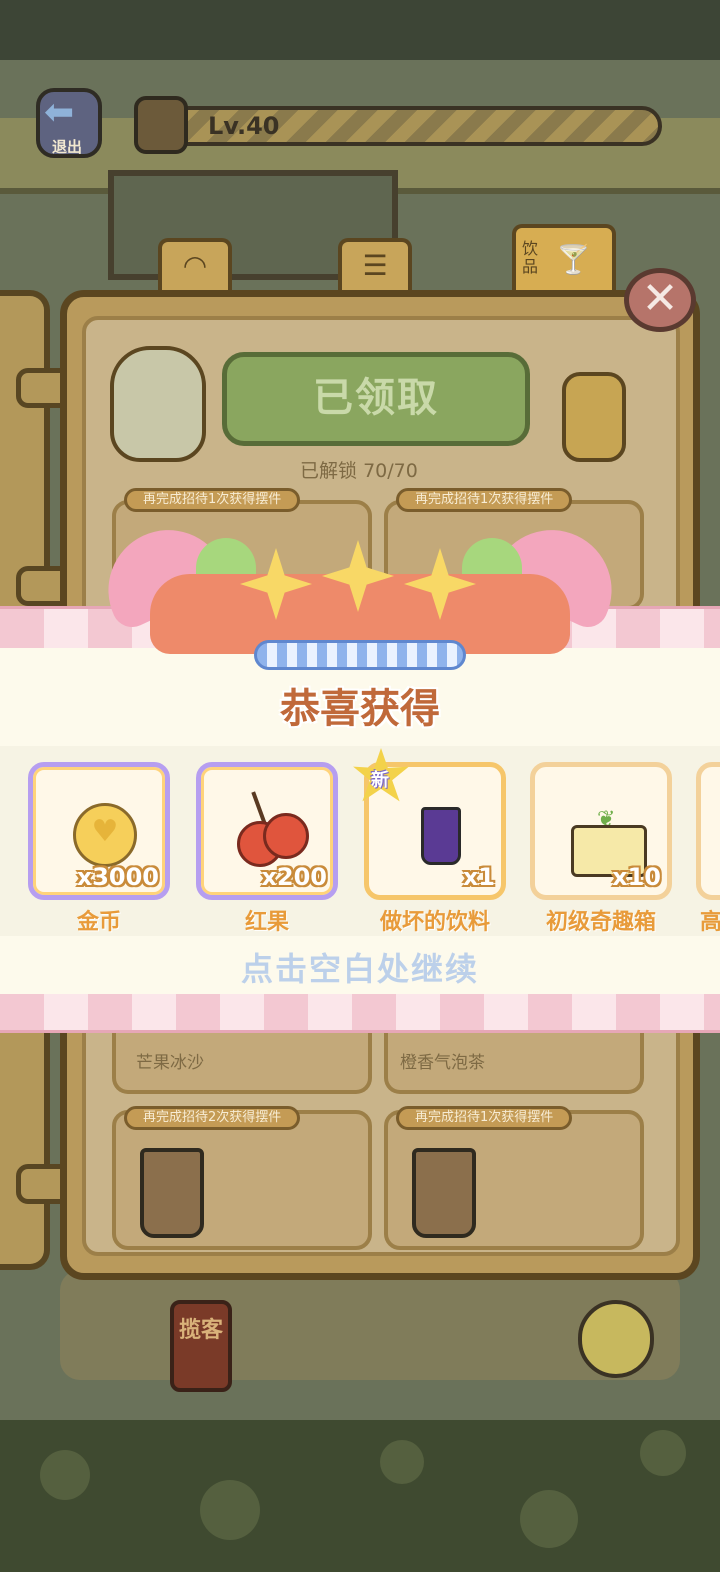  What do you see at coordinates (172, 1193) in the screenshot?
I see `milk-tea-cup-icon` at bounding box center [172, 1193].